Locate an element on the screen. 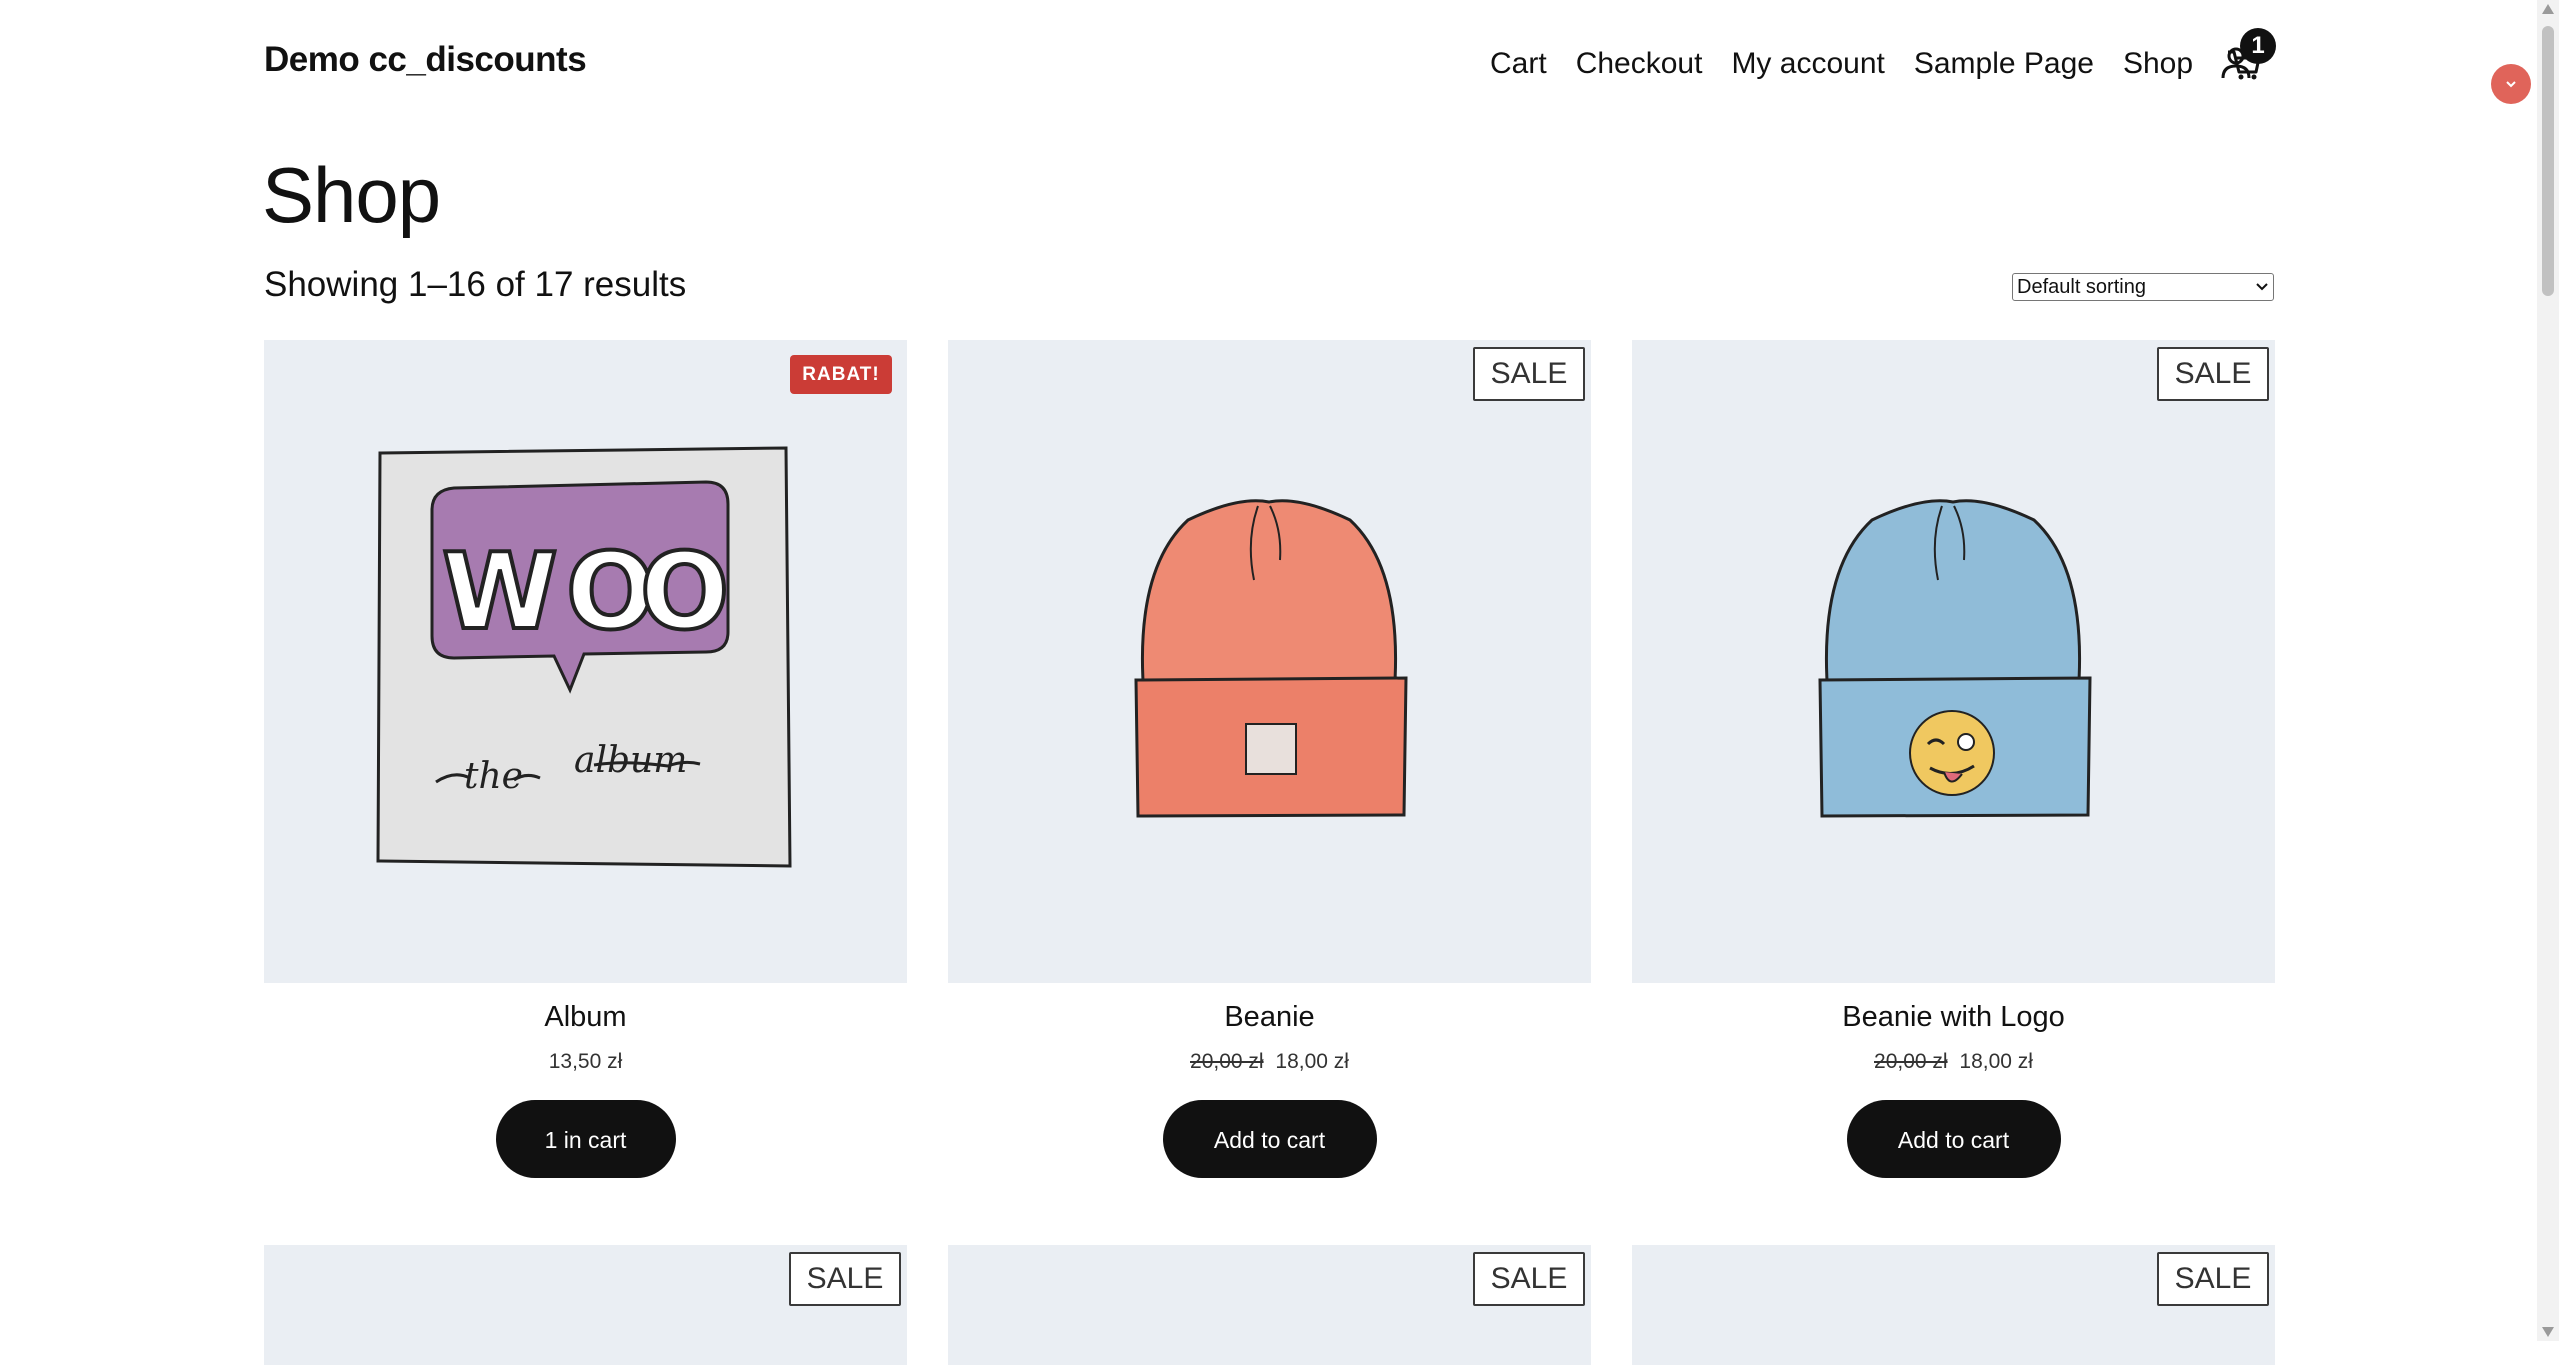  page-title: Shop is located at coordinates (351, 195).